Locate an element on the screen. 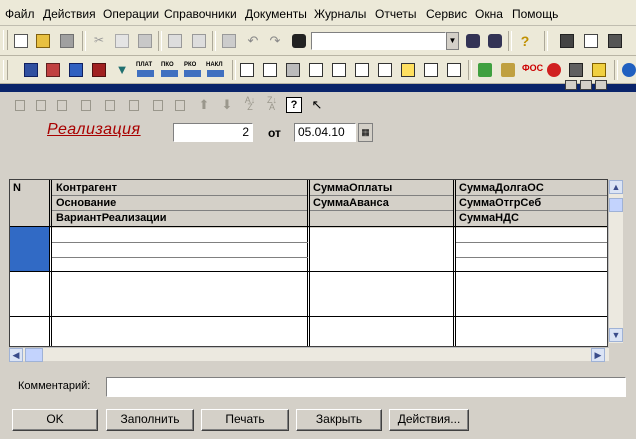 The image size is (636, 439). menu-service: Сервис is located at coordinates (446, 14).